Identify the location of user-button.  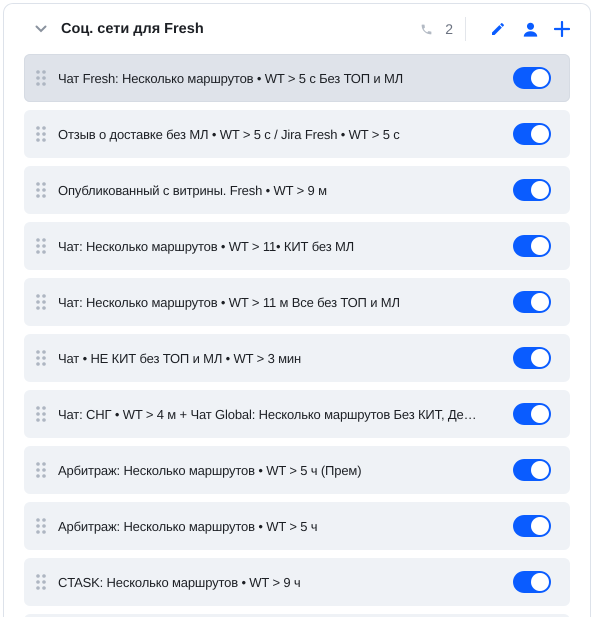
(530, 29).